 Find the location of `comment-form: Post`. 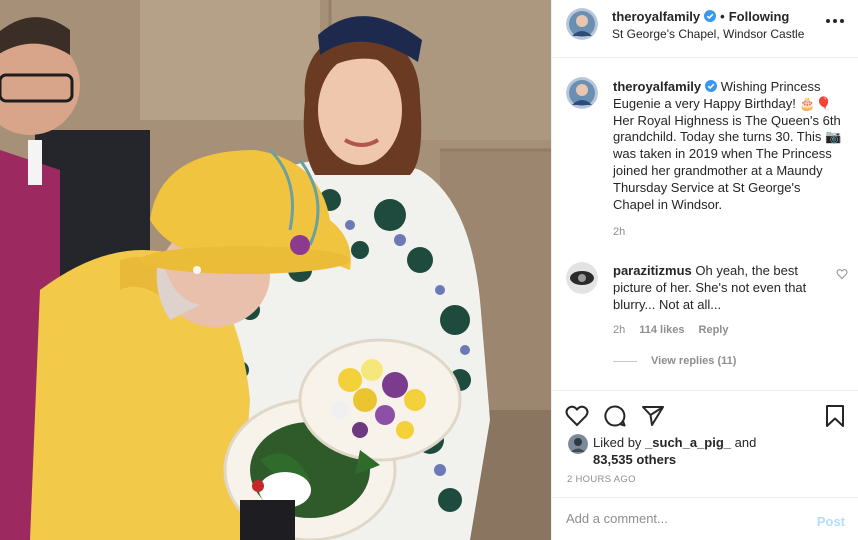

comment-form: Post is located at coordinates (705, 518).